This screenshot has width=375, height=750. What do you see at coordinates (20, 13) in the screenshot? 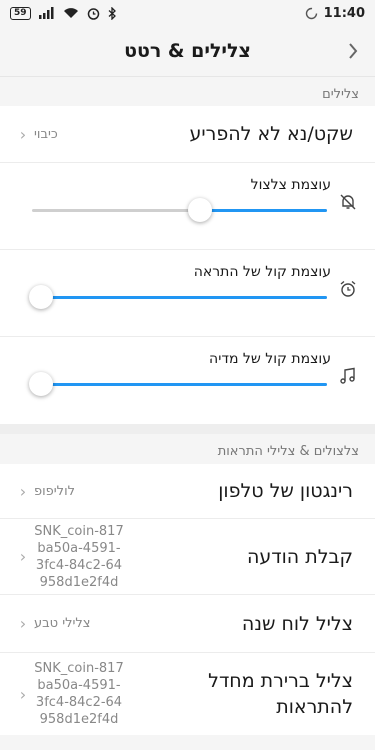
I see `battery-badge: 59` at bounding box center [20, 13].